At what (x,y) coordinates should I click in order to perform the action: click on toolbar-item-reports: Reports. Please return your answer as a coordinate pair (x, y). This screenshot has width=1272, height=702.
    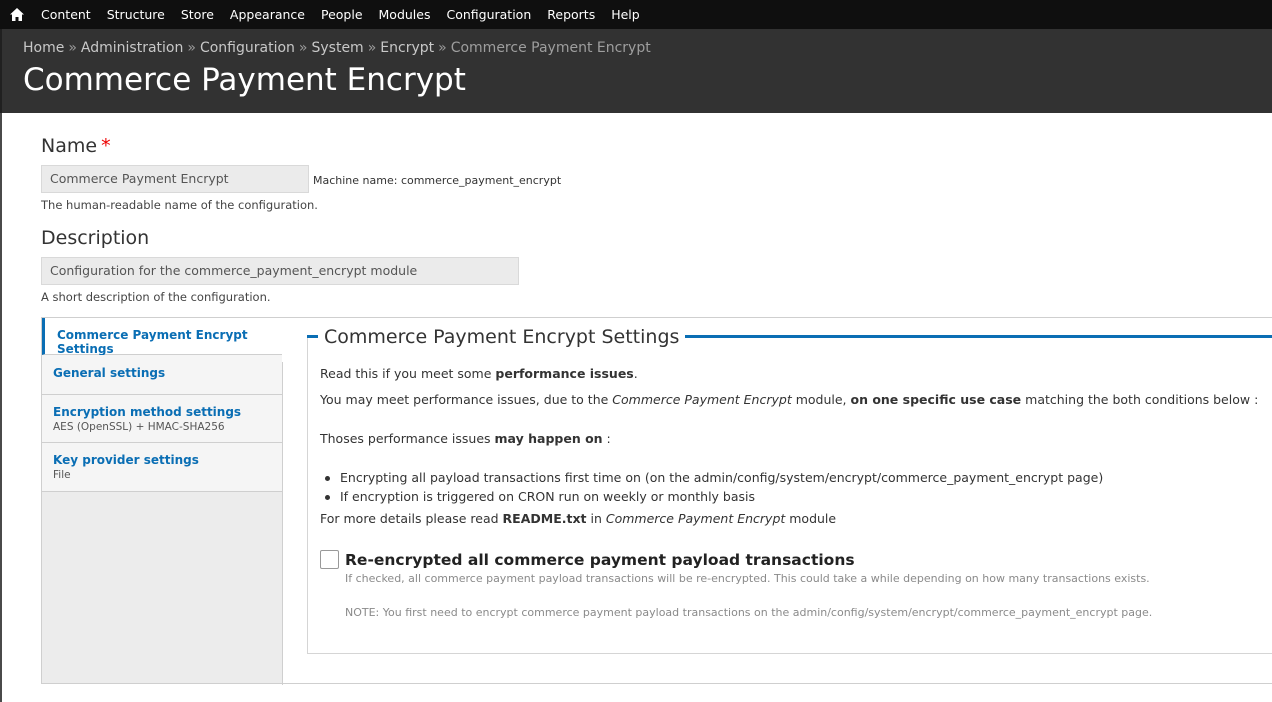
    Looking at the image, I should click on (571, 14).